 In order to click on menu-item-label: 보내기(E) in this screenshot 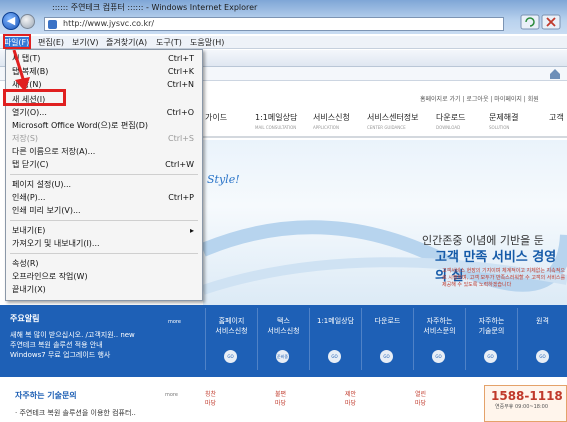, I will do `click(29, 230)`.